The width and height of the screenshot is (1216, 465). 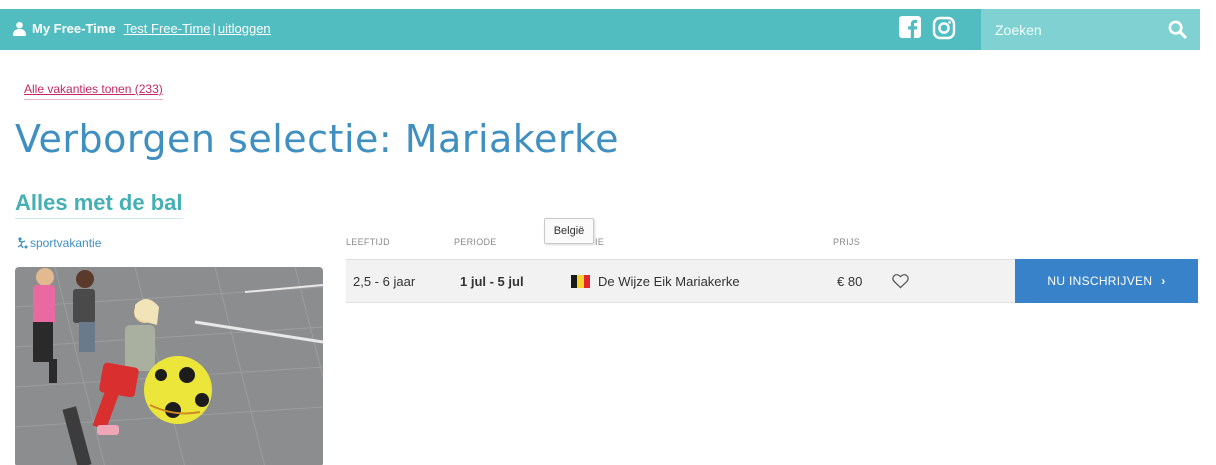 I want to click on column-header-location: IE, so click(x=600, y=242).